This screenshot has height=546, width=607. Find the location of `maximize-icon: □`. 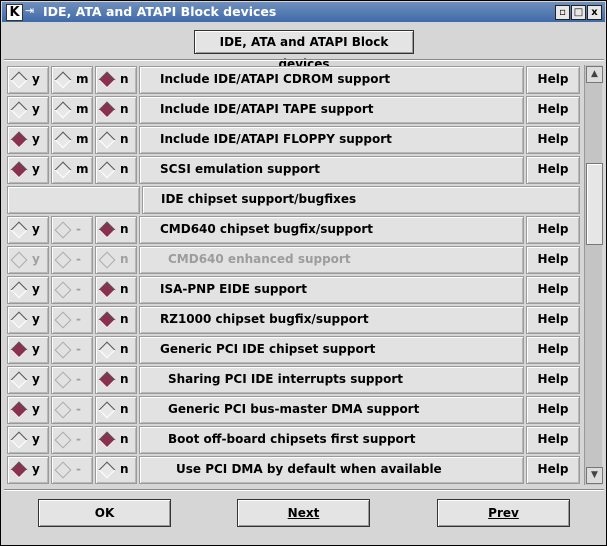

maximize-icon: □ is located at coordinates (578, 12).